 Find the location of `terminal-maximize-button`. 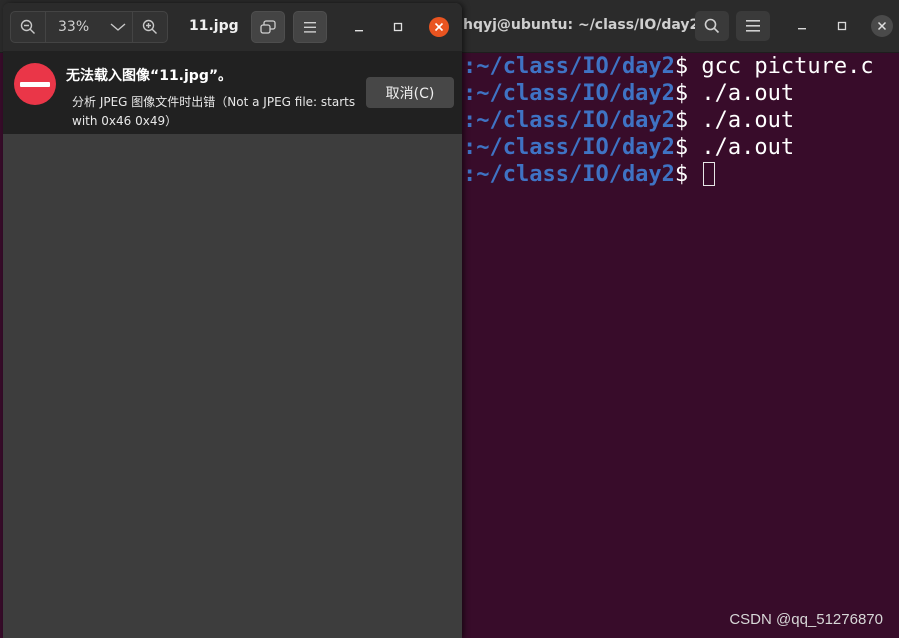

terminal-maximize-button is located at coordinates (842, 26).